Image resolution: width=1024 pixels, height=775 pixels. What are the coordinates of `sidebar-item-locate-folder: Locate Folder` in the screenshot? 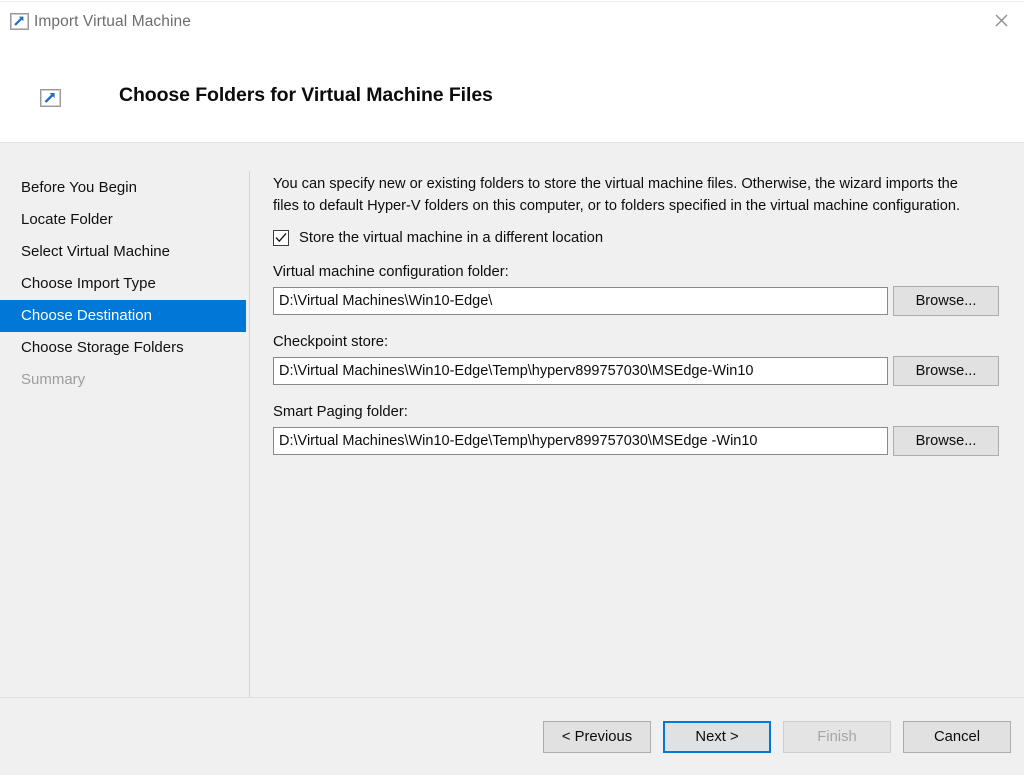 It's located at (123, 220).